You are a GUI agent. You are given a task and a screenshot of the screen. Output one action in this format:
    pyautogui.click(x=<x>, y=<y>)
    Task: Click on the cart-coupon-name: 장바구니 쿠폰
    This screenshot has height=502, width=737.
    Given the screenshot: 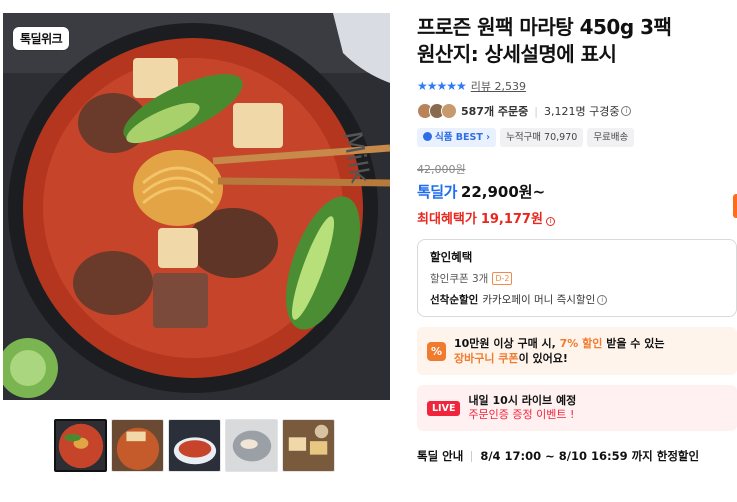 What is the action you would take?
    pyautogui.click(x=486, y=358)
    